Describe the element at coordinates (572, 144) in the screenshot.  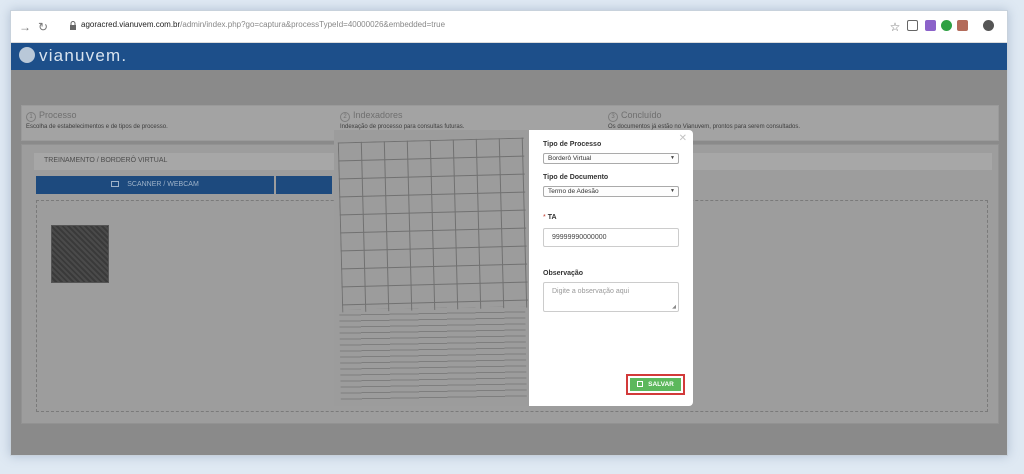
I see `tipo-processo-label: Tipo de Processo` at that location.